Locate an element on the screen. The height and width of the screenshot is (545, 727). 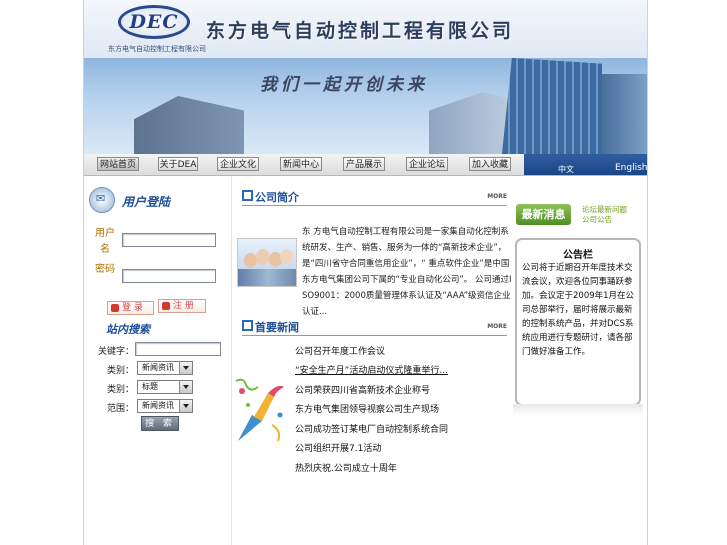
login-title: 用户登陆 is located at coordinates (146, 202).